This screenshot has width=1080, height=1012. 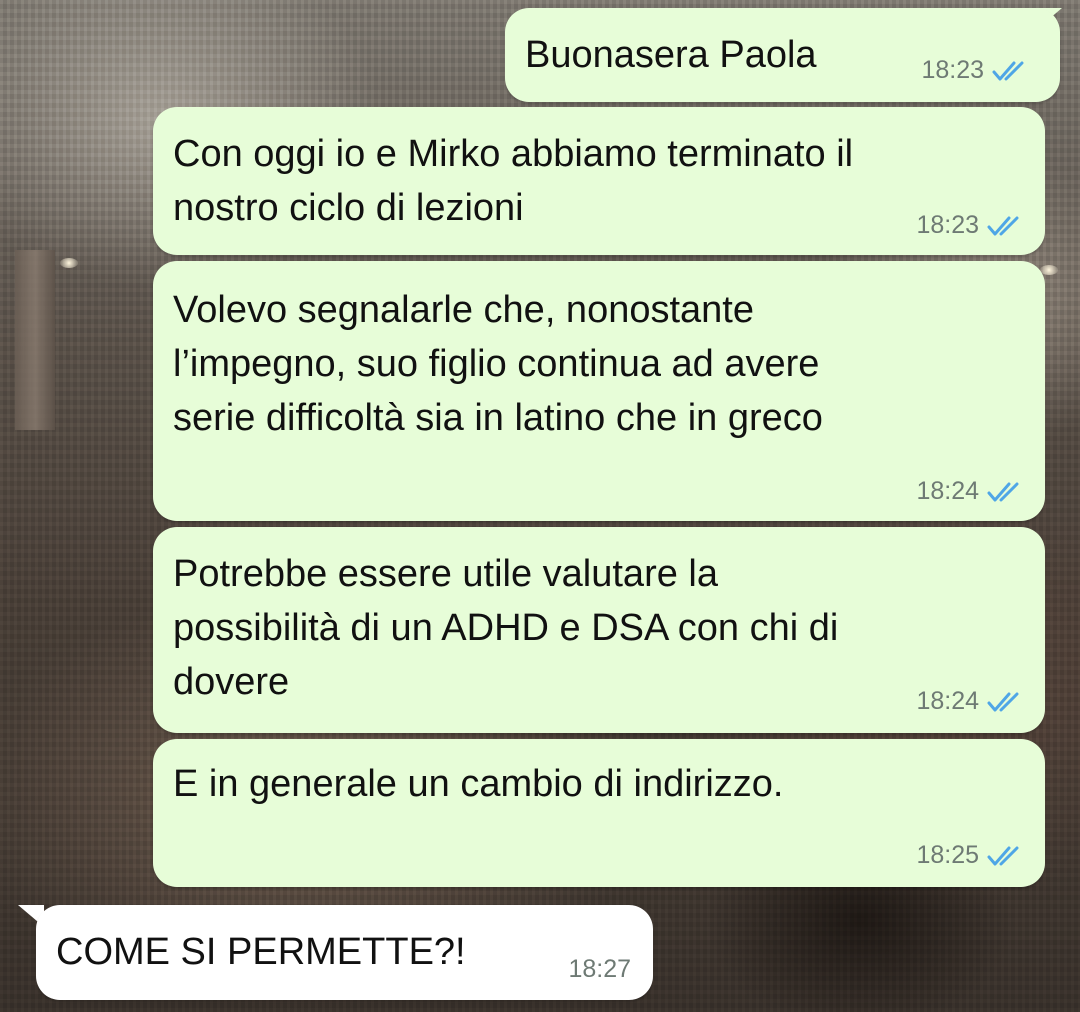 I want to click on message-time: 18:25, so click(x=947, y=855).